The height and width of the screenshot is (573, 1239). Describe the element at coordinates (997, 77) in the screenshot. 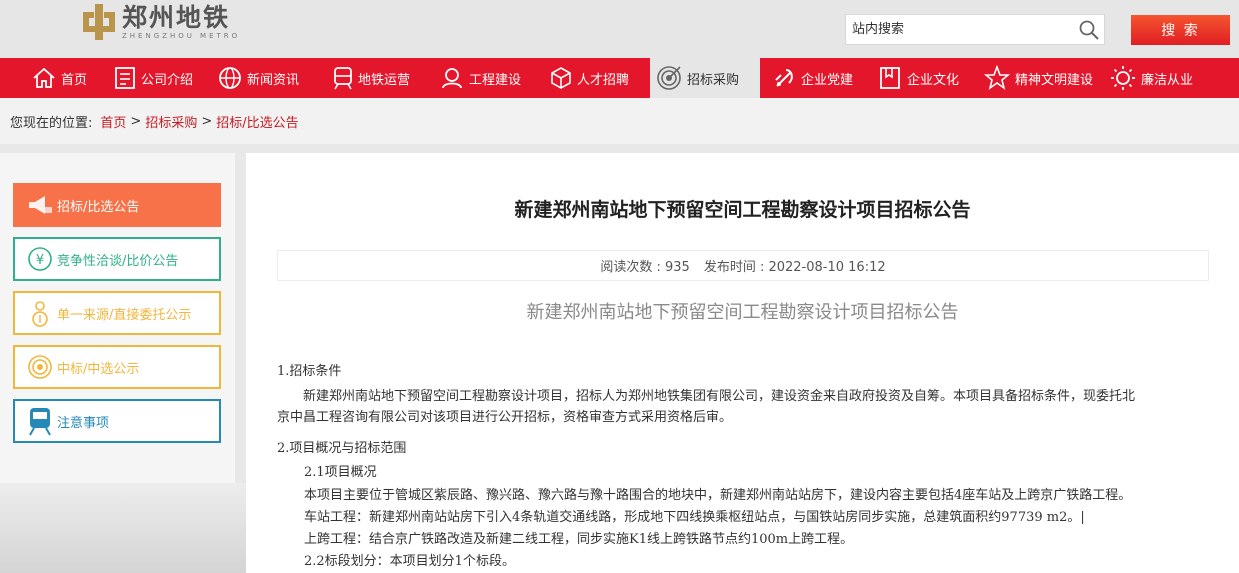

I see `star-icon` at that location.